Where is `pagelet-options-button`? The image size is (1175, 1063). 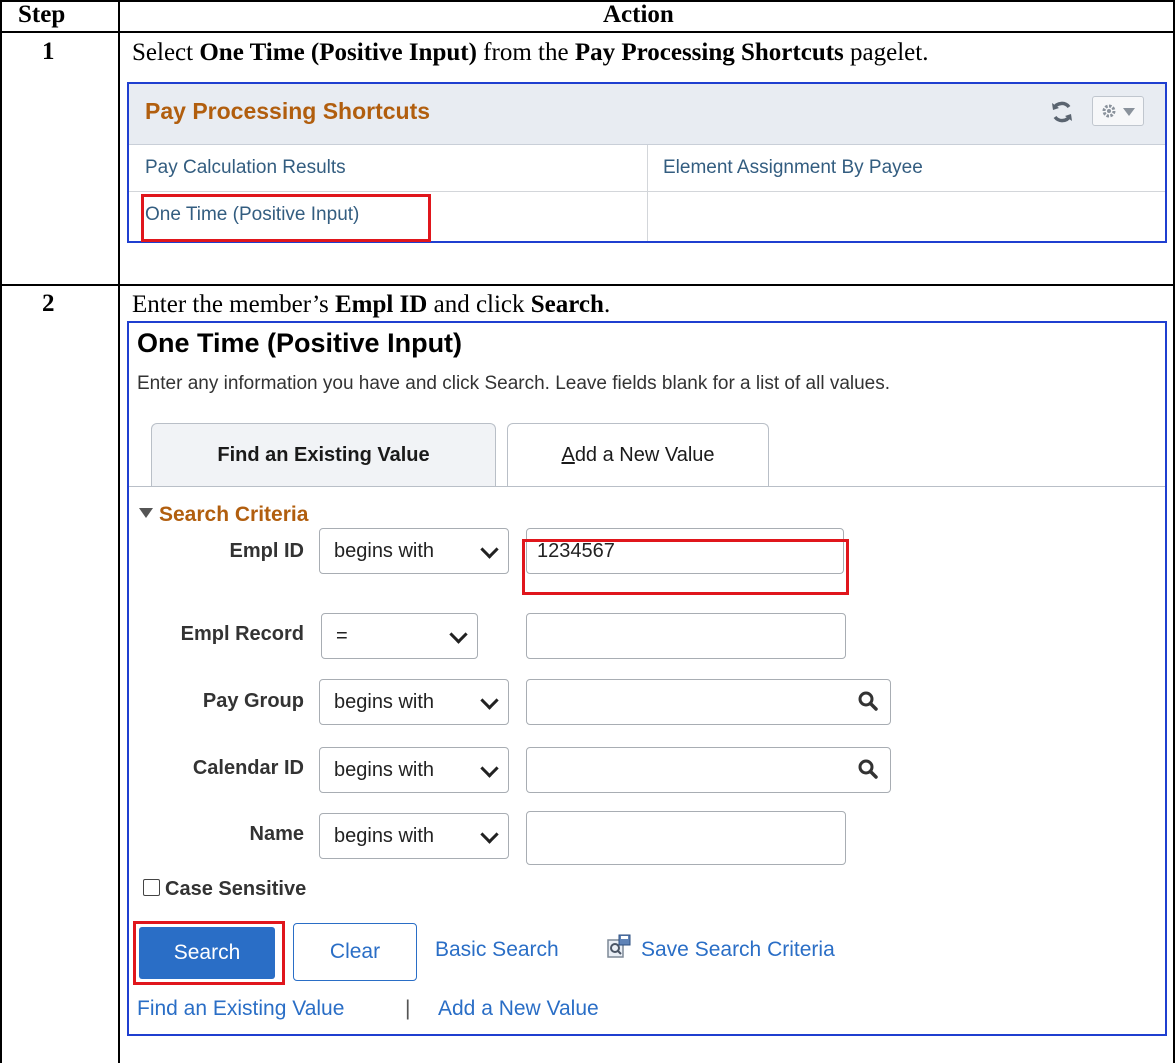 pagelet-options-button is located at coordinates (1118, 111).